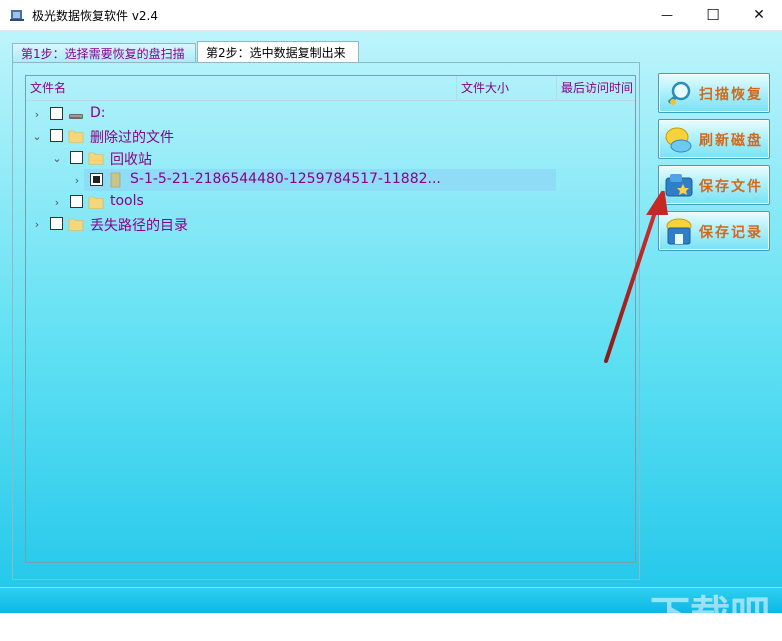 The width and height of the screenshot is (782, 641). What do you see at coordinates (330, 114) in the screenshot?
I see `tree-row-drive-d: › D:` at bounding box center [330, 114].